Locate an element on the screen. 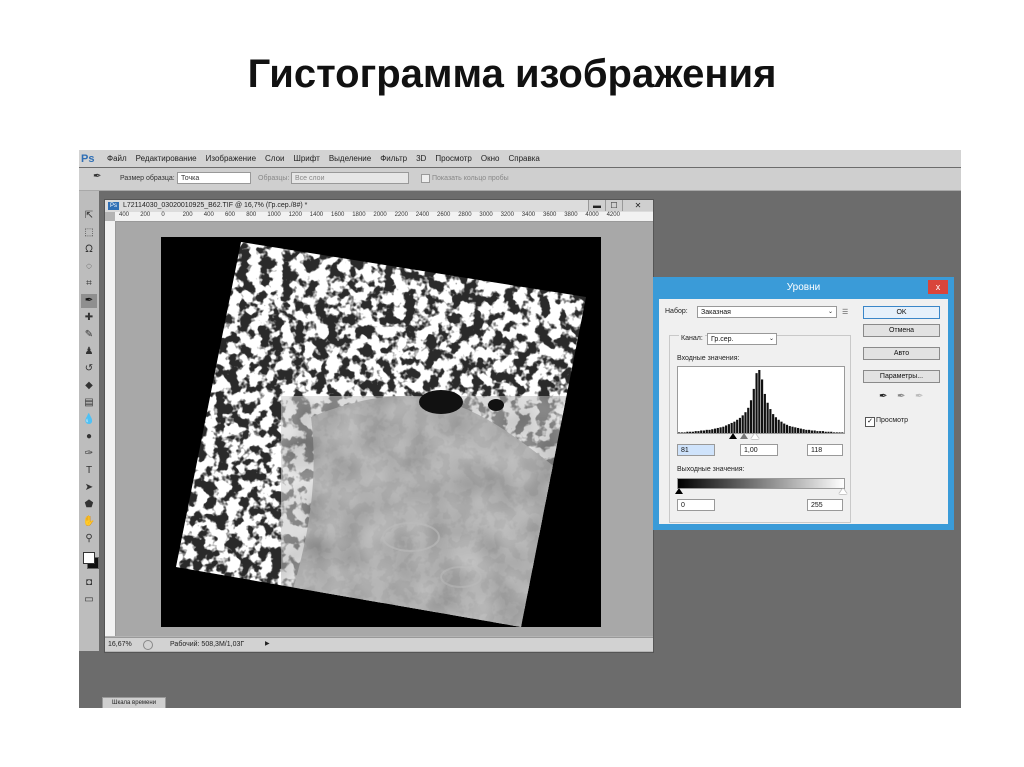 This screenshot has width=1024, height=767. ruler-tick-label: 2000 is located at coordinates (380, 215).